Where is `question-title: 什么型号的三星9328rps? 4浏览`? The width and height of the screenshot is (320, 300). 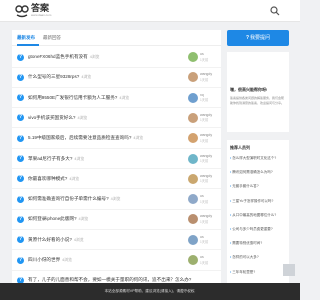
question-title: 什么型号的三星9328rps? 4浏览 is located at coordinates (59, 77).